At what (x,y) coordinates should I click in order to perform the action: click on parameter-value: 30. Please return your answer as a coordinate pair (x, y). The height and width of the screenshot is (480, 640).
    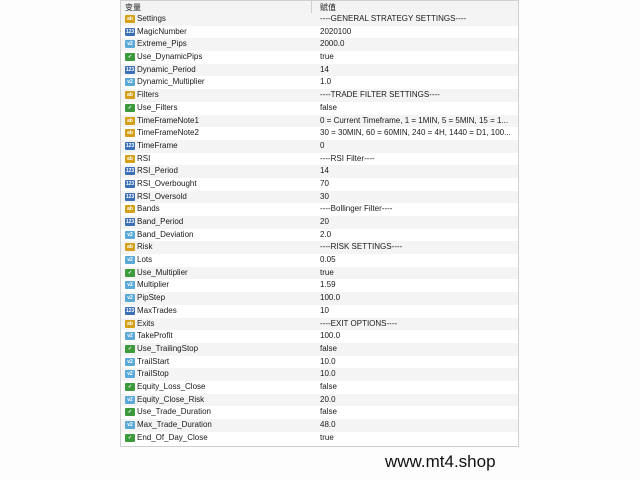
    Looking at the image, I should click on (417, 197).